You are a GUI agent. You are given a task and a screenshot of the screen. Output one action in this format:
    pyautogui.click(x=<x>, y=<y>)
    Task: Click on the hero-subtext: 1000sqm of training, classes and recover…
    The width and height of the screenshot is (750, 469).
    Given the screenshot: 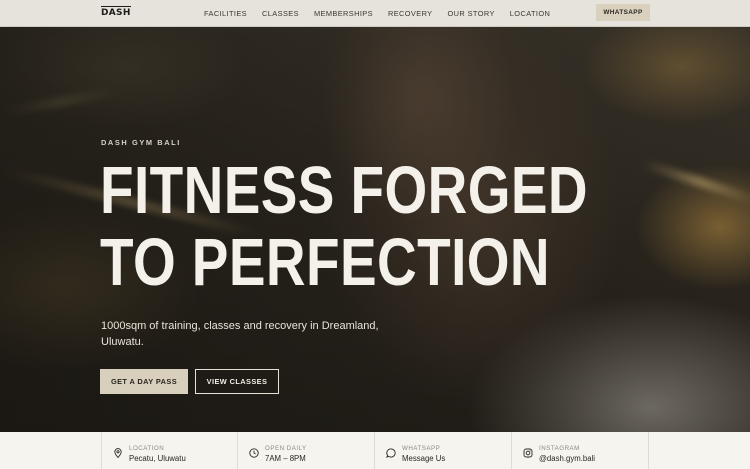 What is the action you would take?
    pyautogui.click(x=240, y=334)
    